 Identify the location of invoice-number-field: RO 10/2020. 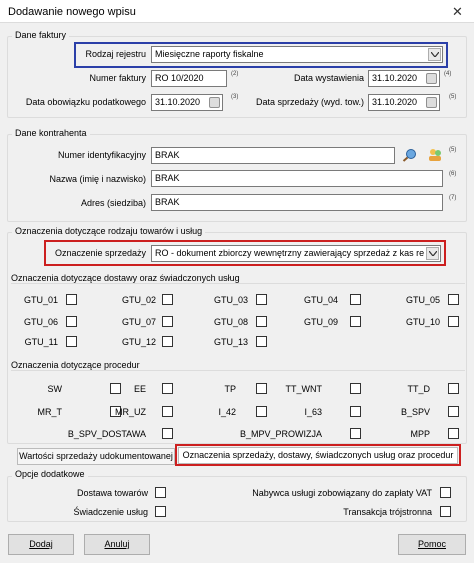
(189, 78).